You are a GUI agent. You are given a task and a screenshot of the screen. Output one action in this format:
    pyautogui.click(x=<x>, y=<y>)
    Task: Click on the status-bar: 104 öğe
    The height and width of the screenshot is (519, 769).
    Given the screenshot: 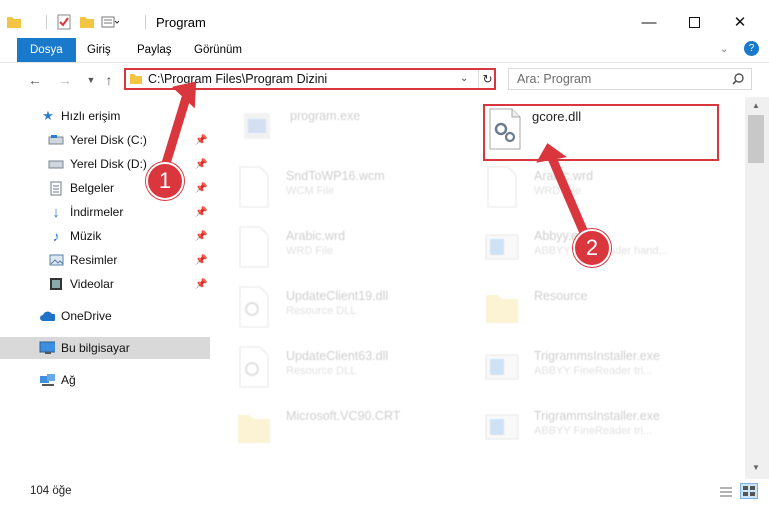 What is the action you would take?
    pyautogui.click(x=384, y=499)
    